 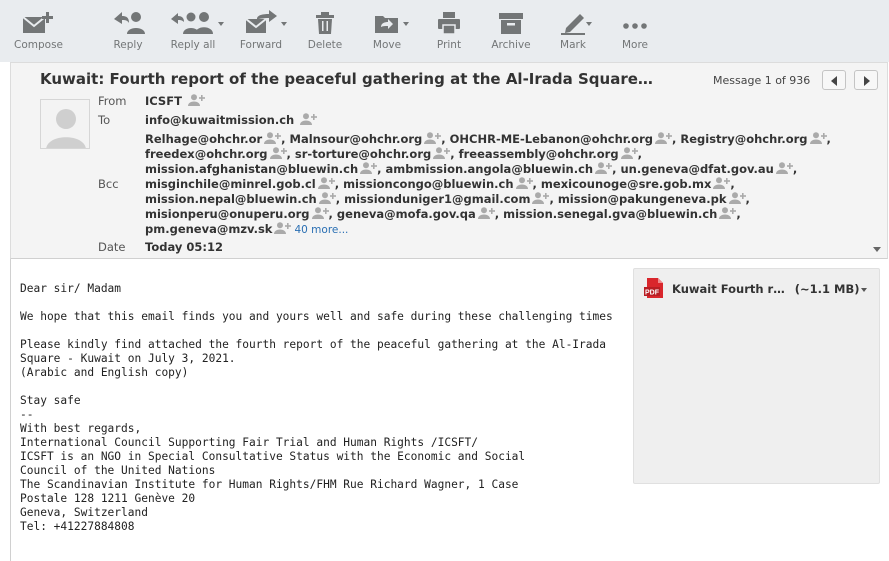 What do you see at coordinates (363, 154) in the screenshot?
I see `bcc-recipient: sr-torture@ohchr.org` at bounding box center [363, 154].